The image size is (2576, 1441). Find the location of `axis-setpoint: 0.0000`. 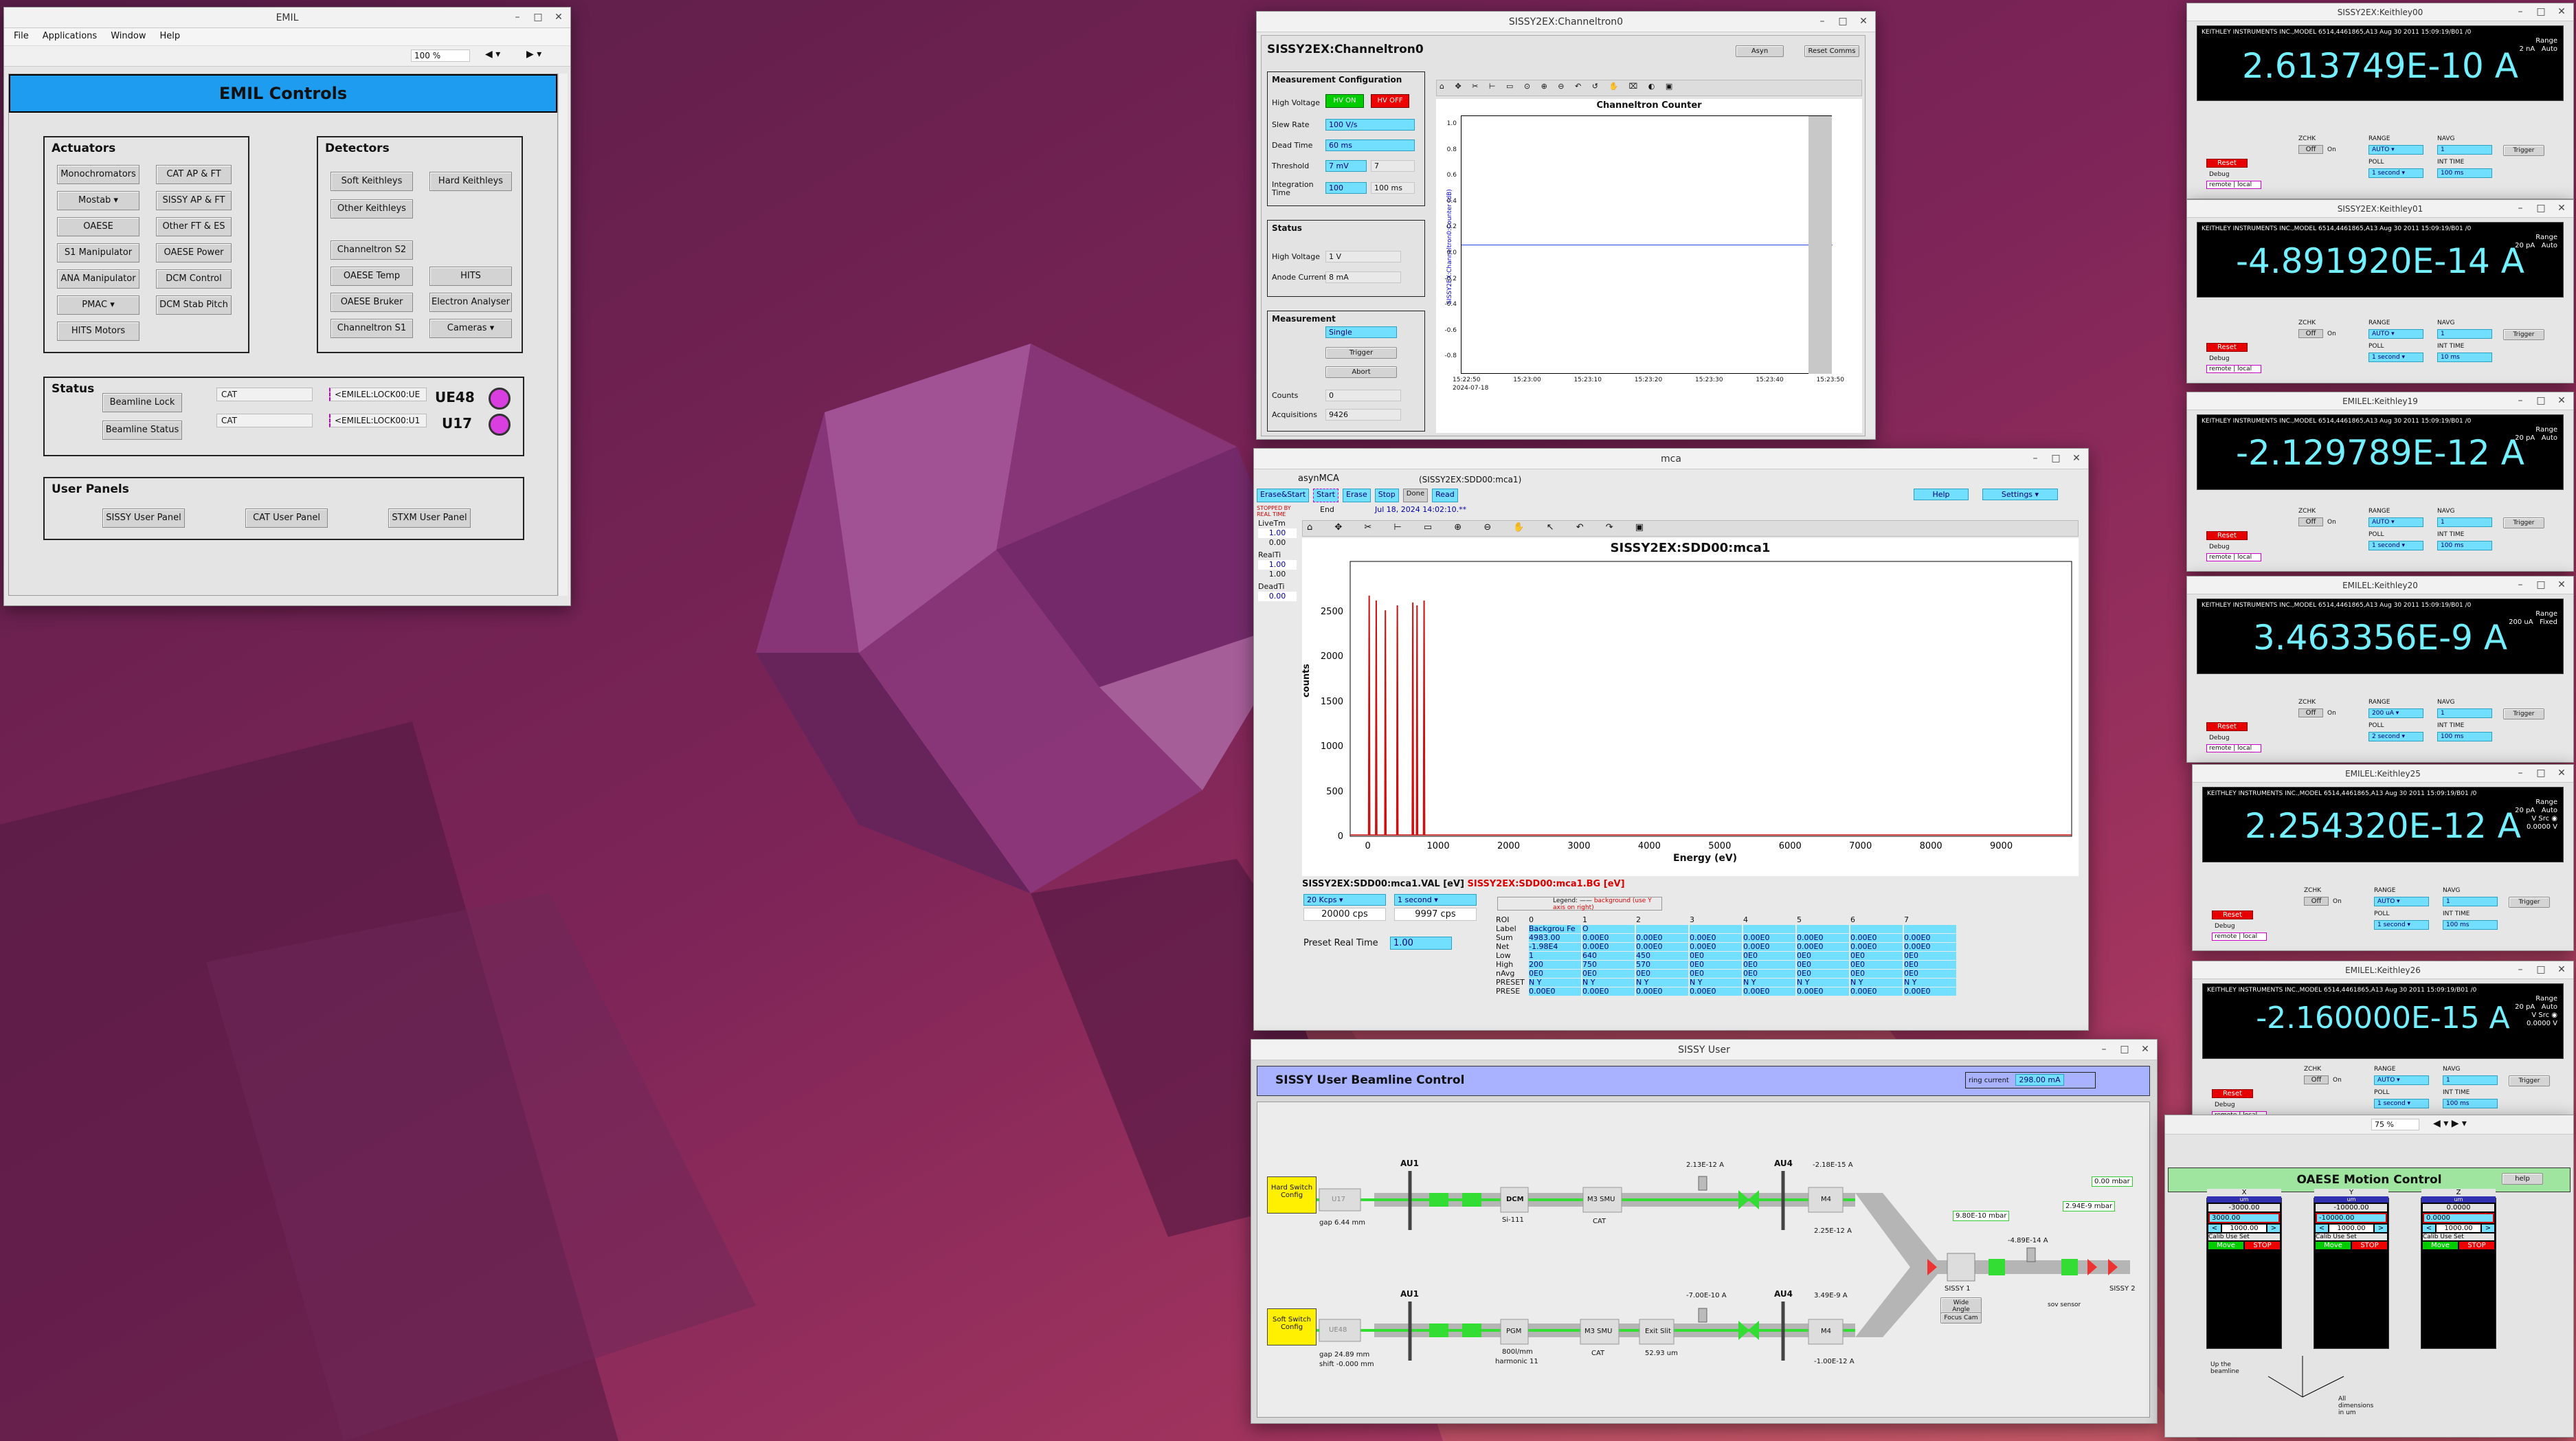

axis-setpoint: 0.0000 is located at coordinates (2458, 1218).